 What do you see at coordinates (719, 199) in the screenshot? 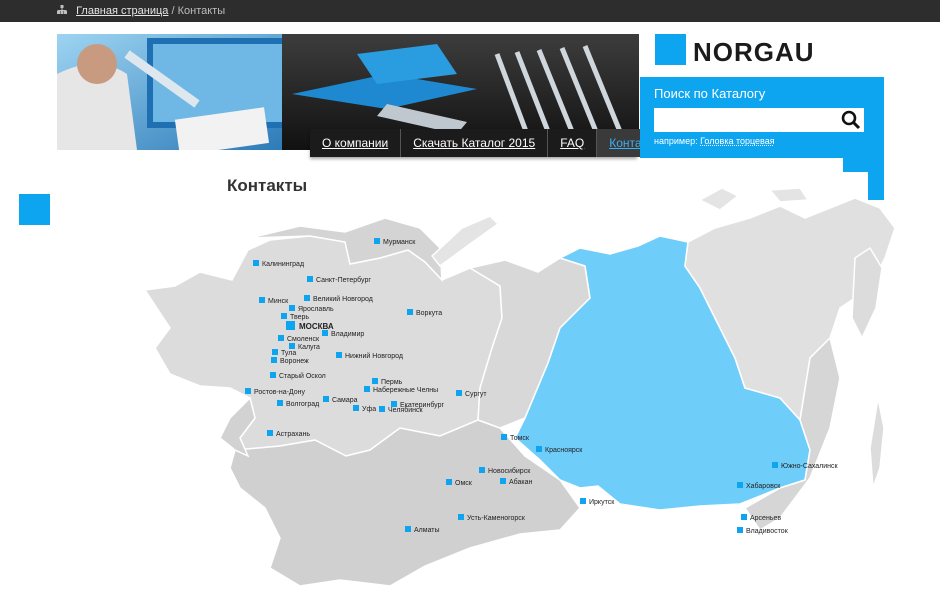
I see `region-severnaya-zemlya` at bounding box center [719, 199].